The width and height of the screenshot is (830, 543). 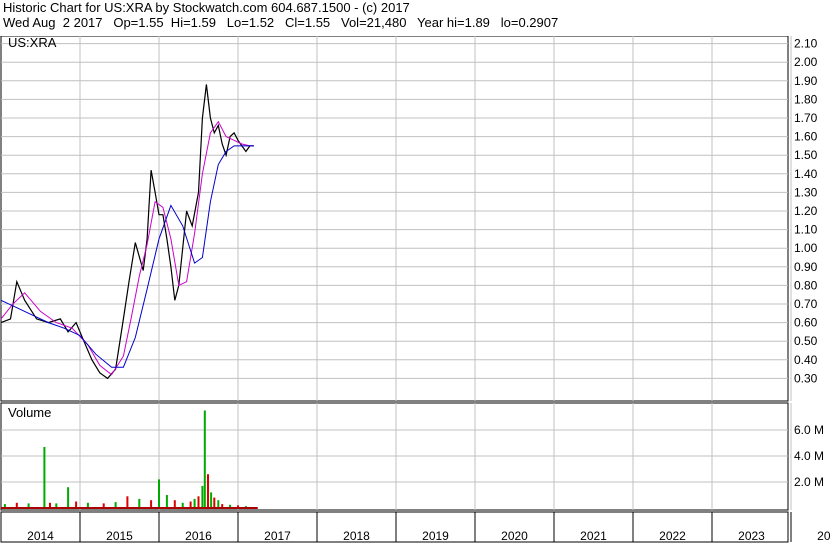 What do you see at coordinates (806, 267) in the screenshot?
I see `price-y-tick-label: 0.90` at bounding box center [806, 267].